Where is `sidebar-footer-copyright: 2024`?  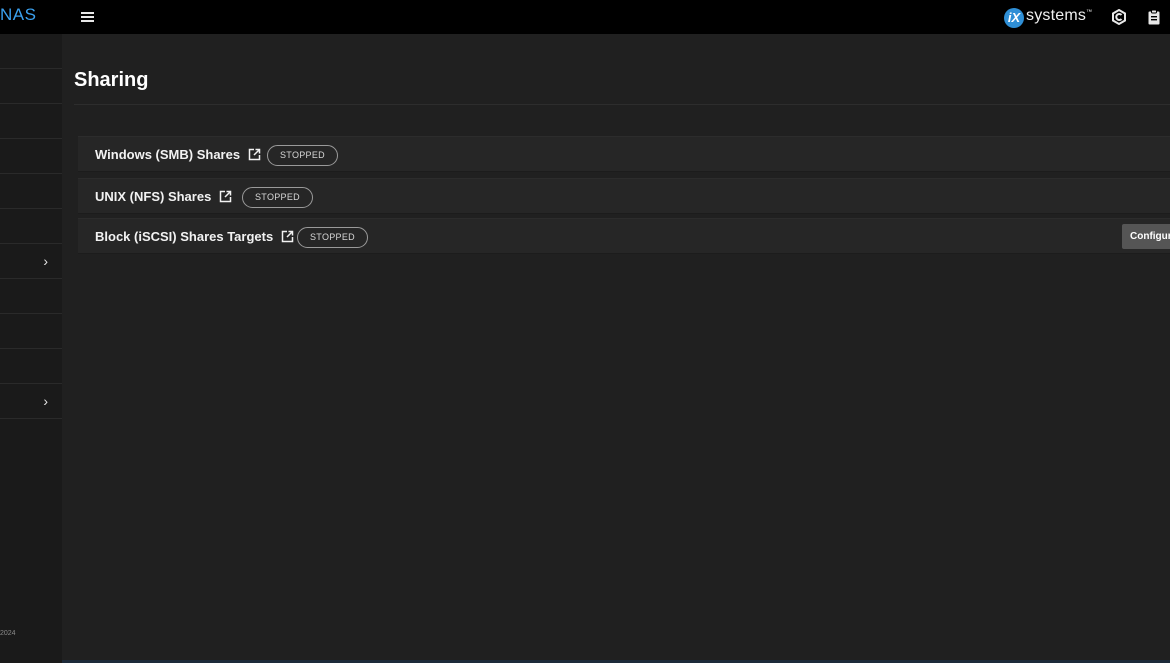 sidebar-footer-copyright: 2024 is located at coordinates (8, 633).